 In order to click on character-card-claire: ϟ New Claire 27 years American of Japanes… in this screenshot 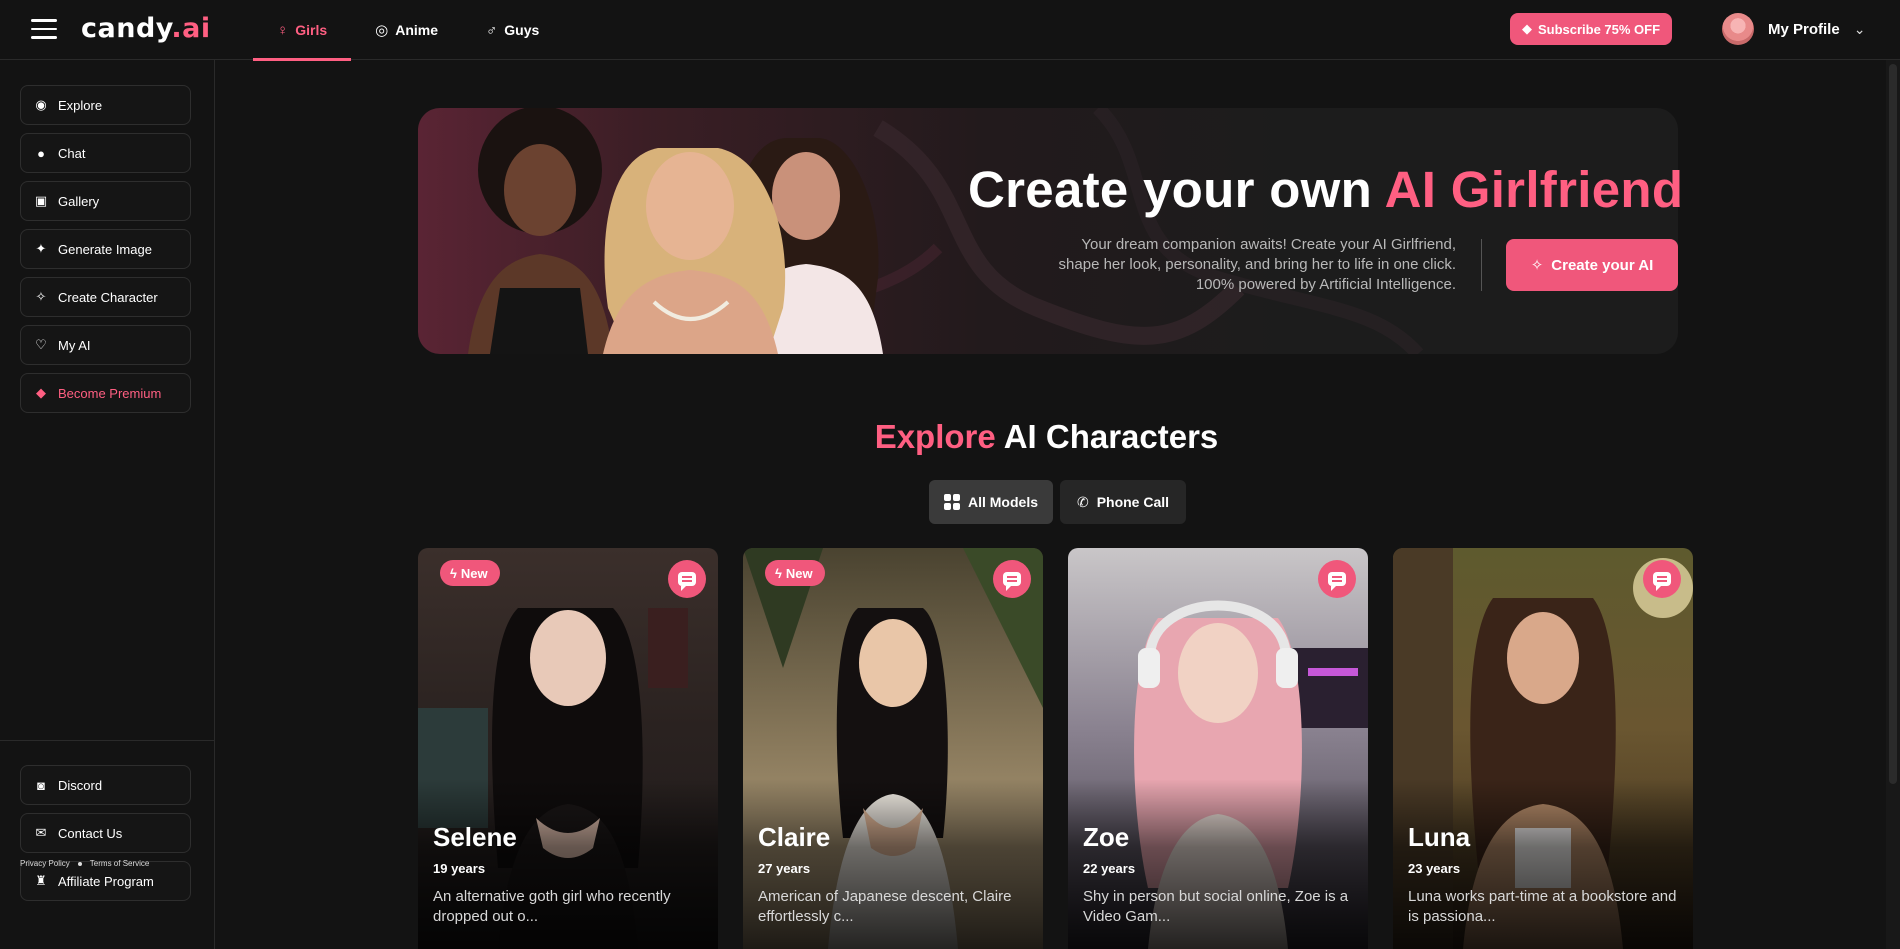, I will do `click(893, 748)`.